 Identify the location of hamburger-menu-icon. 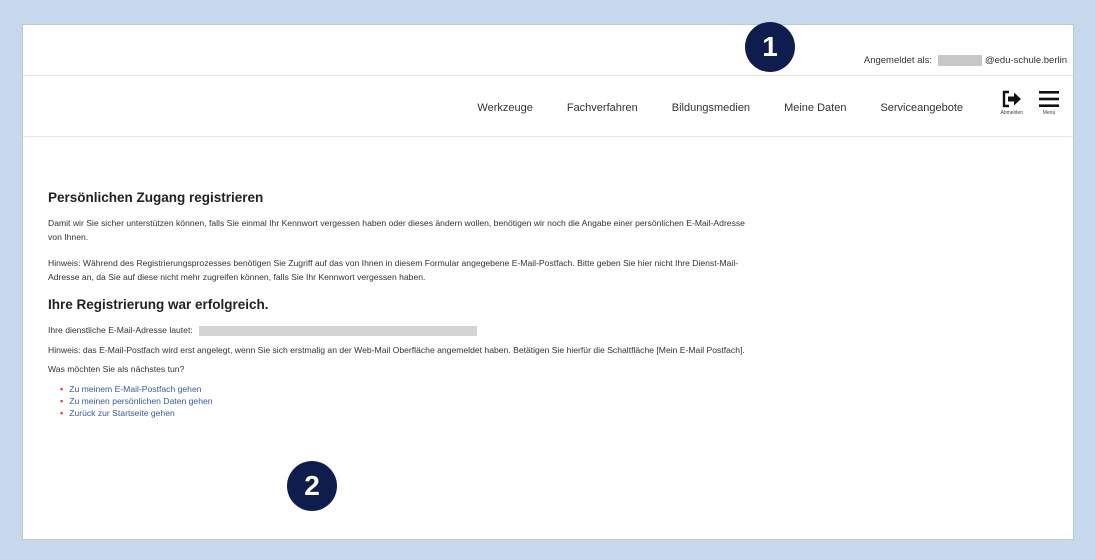
(1049, 99).